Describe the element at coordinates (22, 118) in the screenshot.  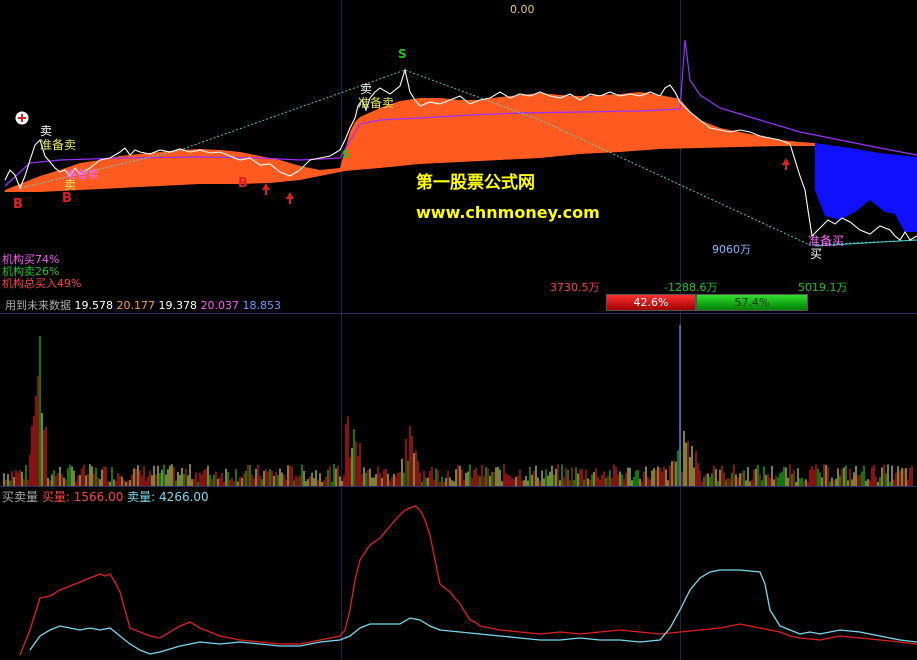
I see `add-icon` at that location.